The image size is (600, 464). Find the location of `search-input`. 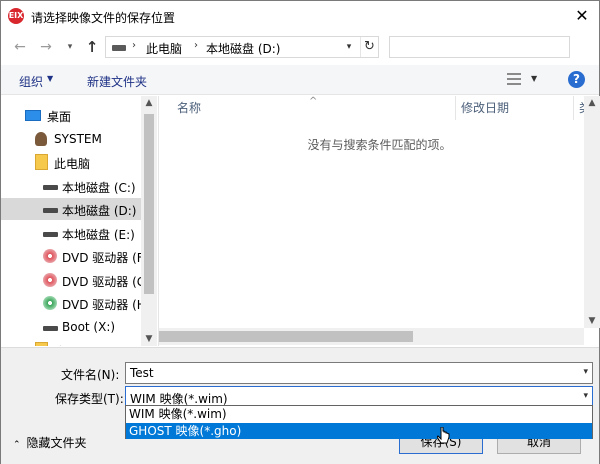

search-input is located at coordinates (479, 47).